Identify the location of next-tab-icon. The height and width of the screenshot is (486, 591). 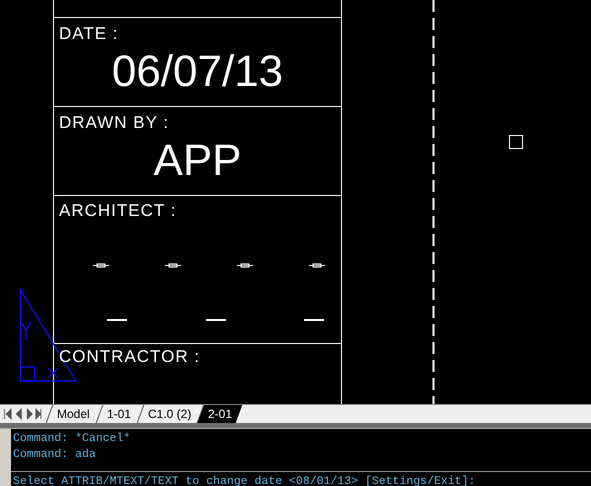
(29, 414).